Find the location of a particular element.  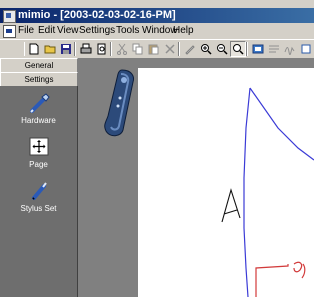

open-button is located at coordinates (50, 49).